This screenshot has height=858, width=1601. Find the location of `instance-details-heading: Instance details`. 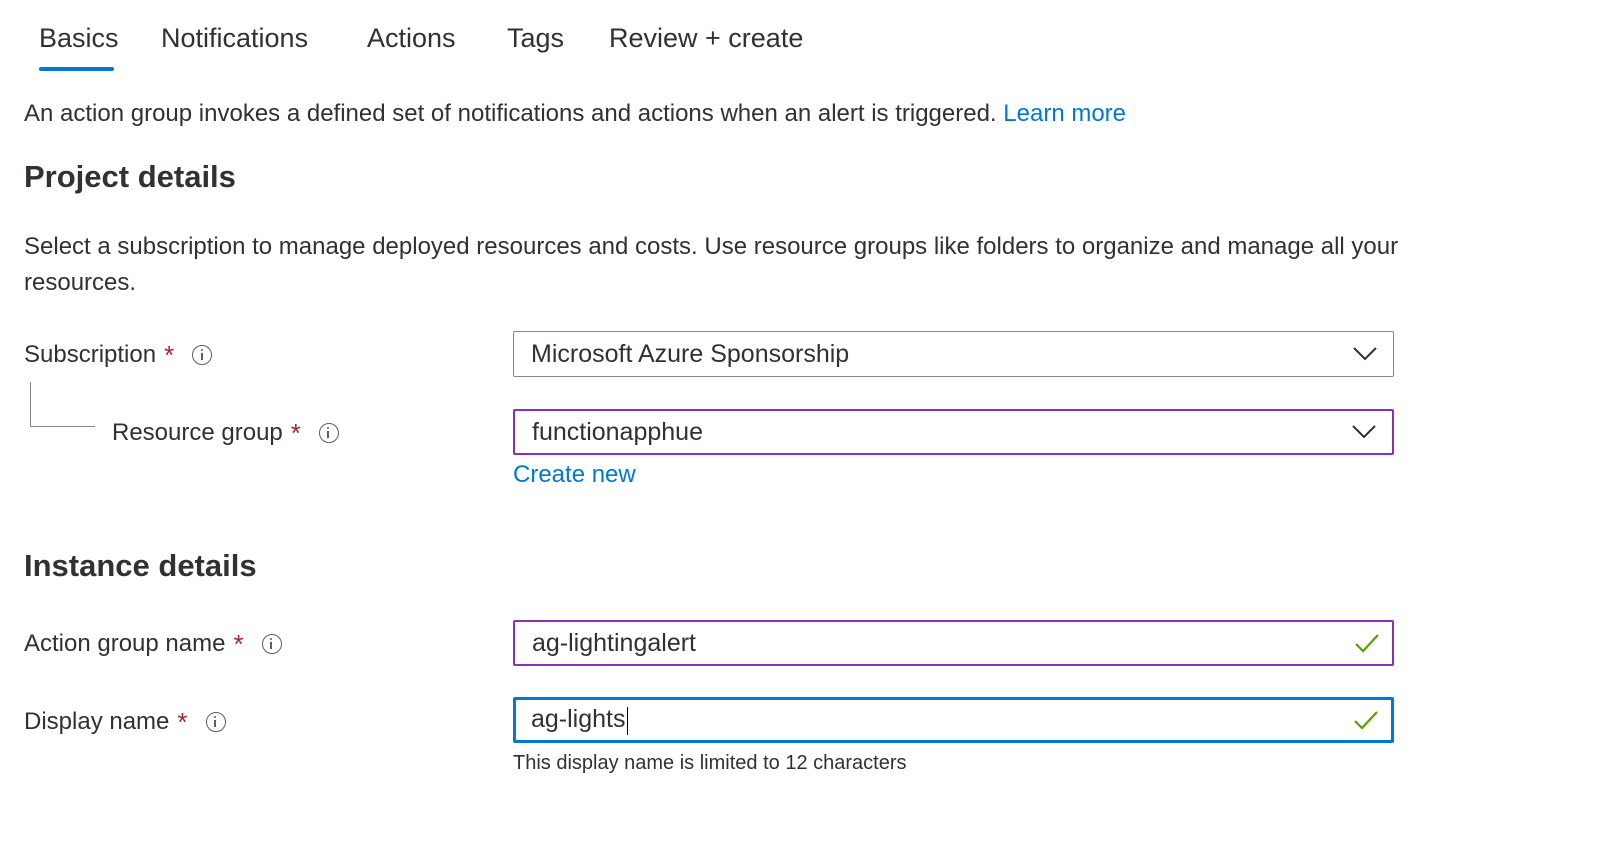

instance-details-heading: Instance details is located at coordinates (140, 565).